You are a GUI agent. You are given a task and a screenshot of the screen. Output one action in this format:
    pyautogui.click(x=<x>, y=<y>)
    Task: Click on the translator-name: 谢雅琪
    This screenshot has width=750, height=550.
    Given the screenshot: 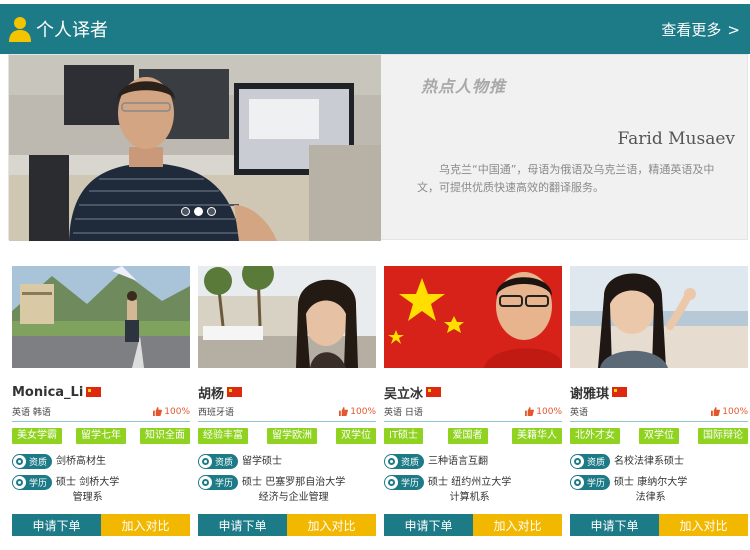 What is the action you would take?
    pyautogui.click(x=589, y=392)
    